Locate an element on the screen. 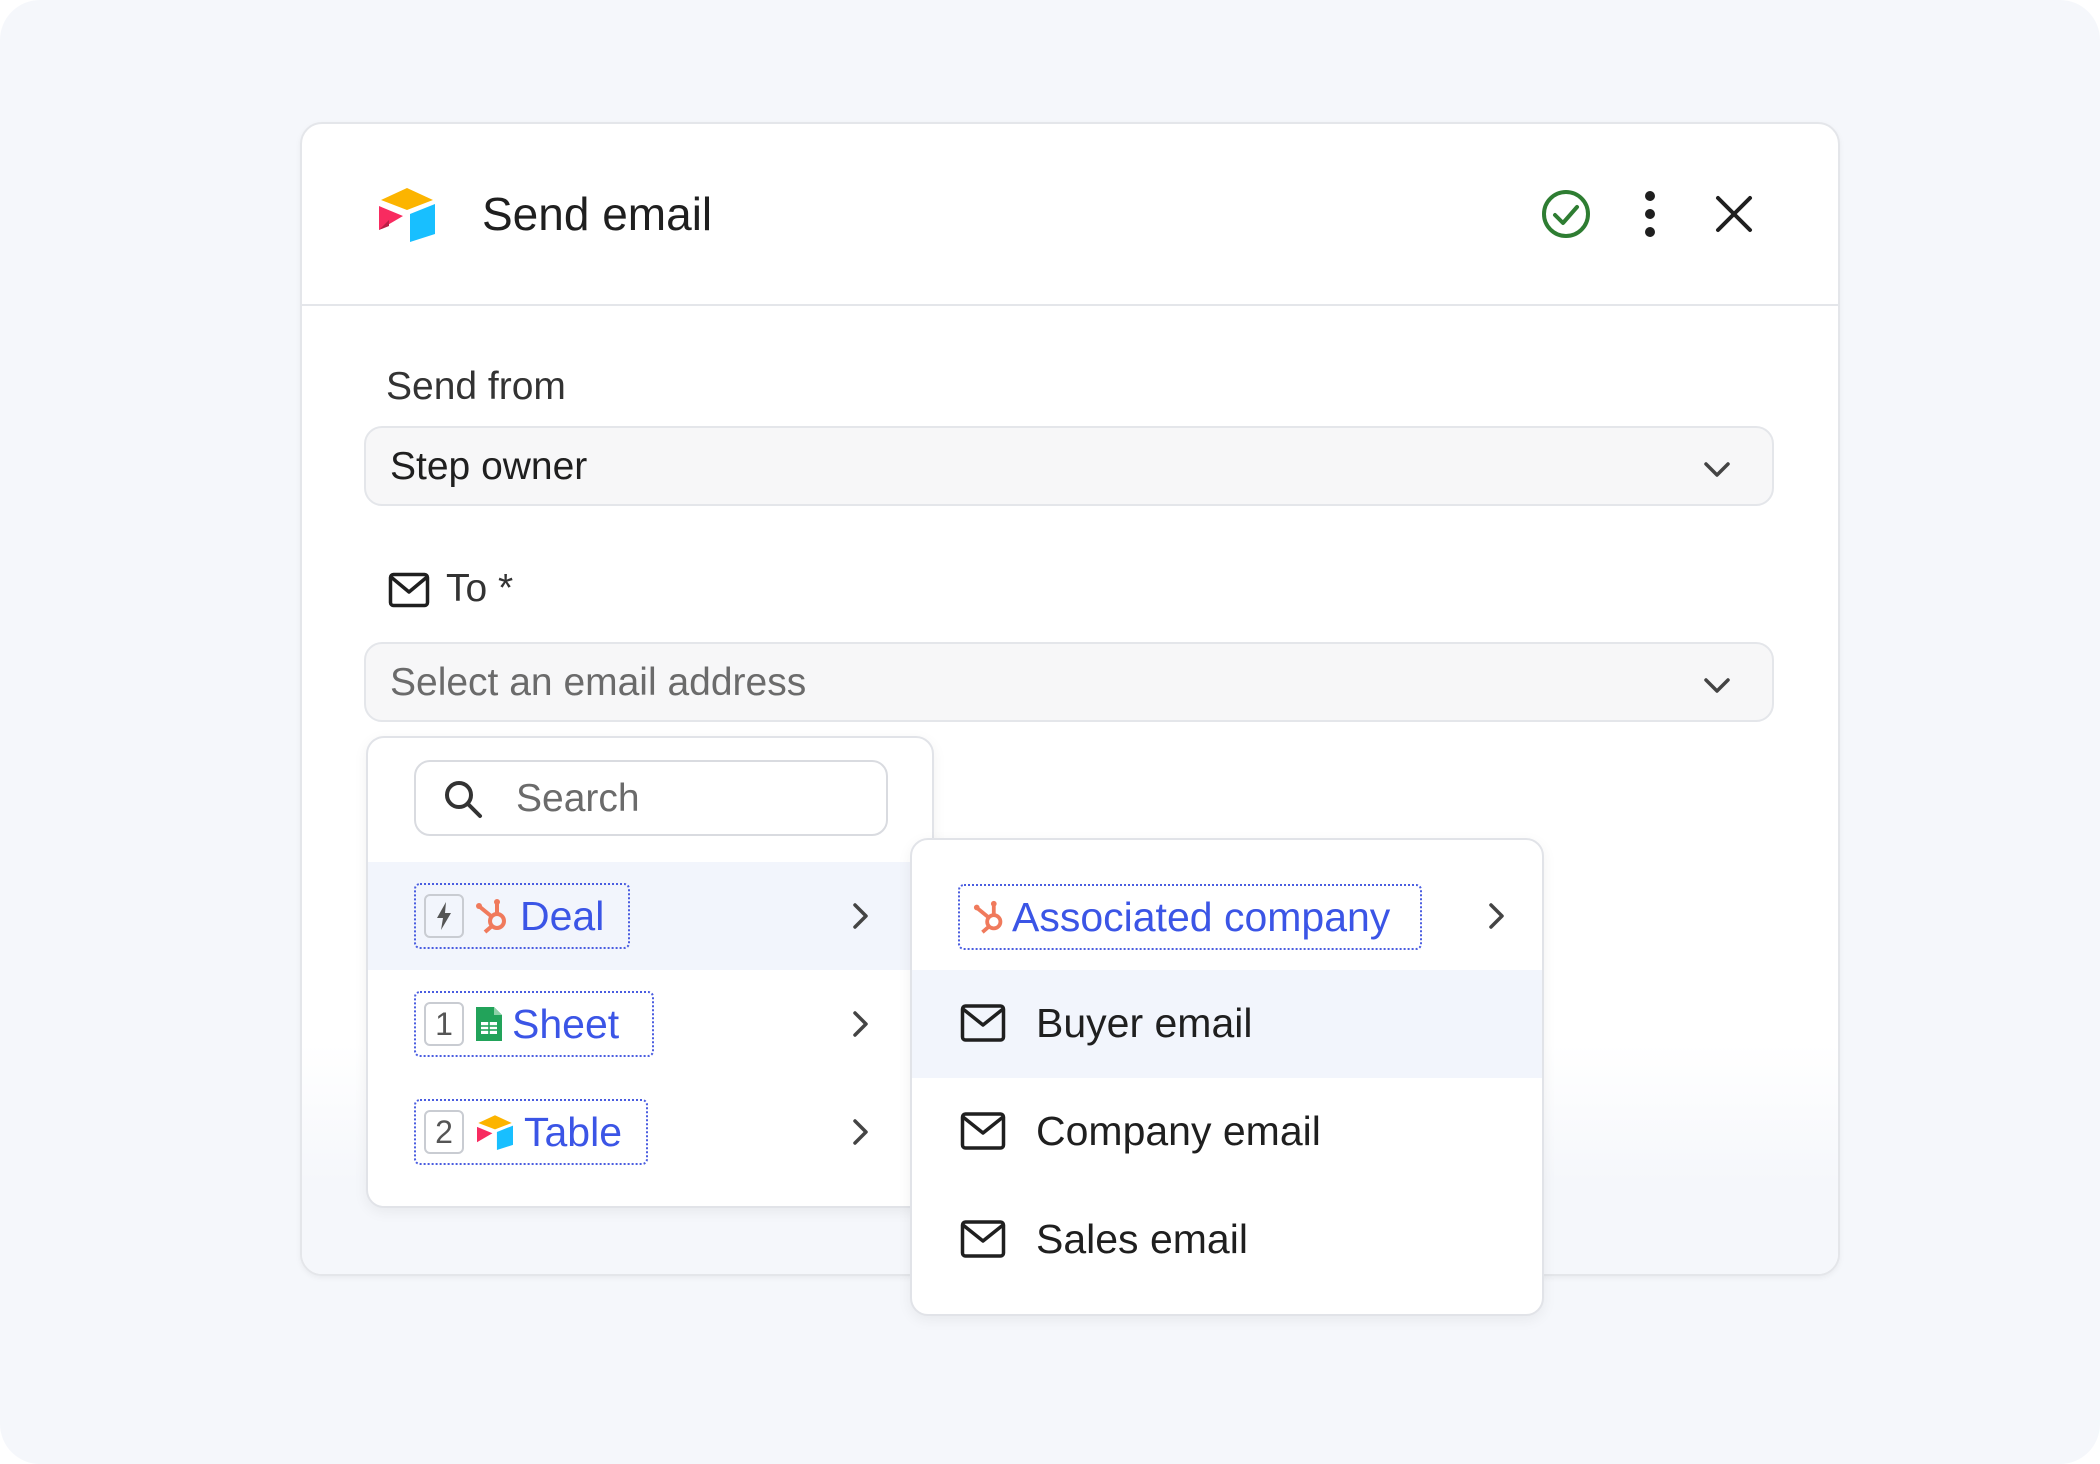 This screenshot has width=2100, height=1464. source-label: Deal is located at coordinates (562, 916).